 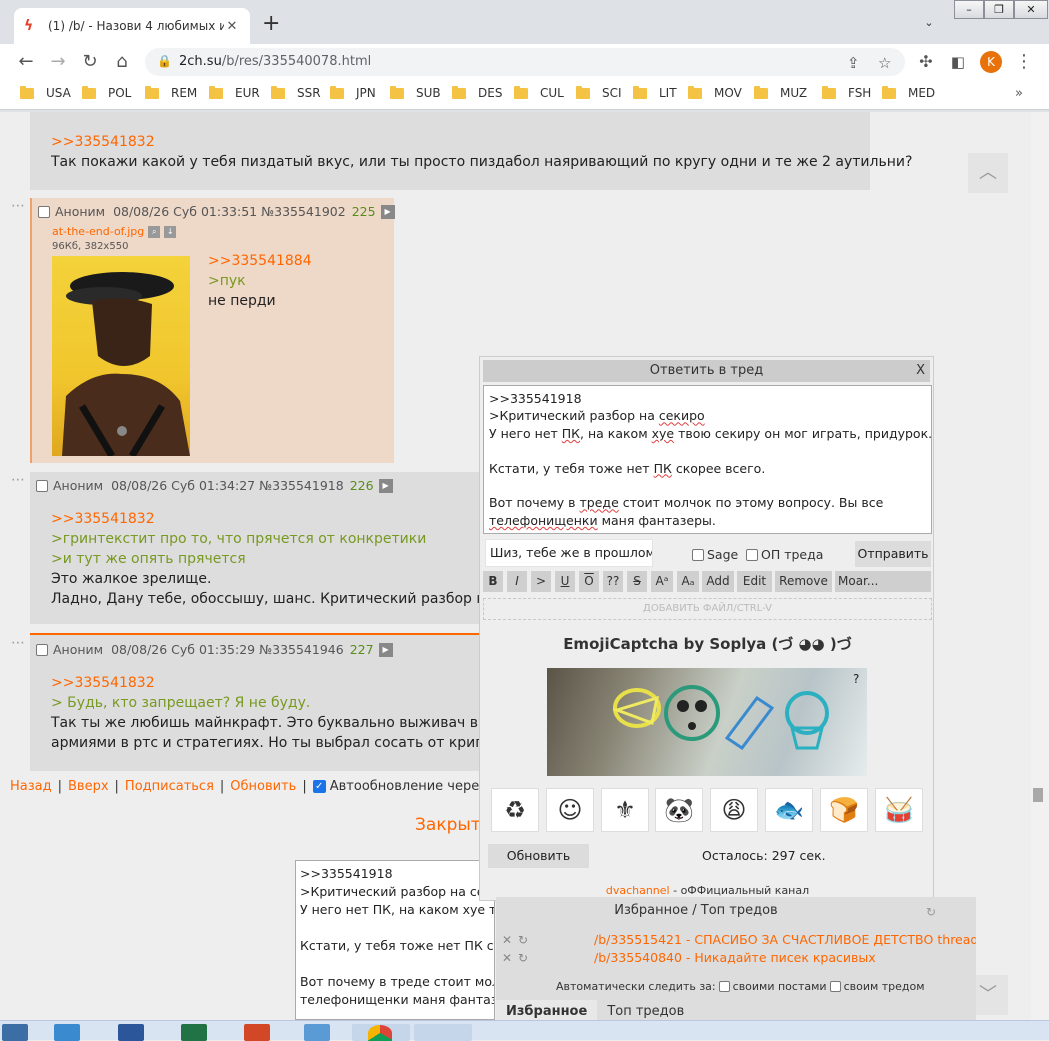 What do you see at coordinates (88, 786) in the screenshot?
I see `up-link: Вверх` at bounding box center [88, 786].